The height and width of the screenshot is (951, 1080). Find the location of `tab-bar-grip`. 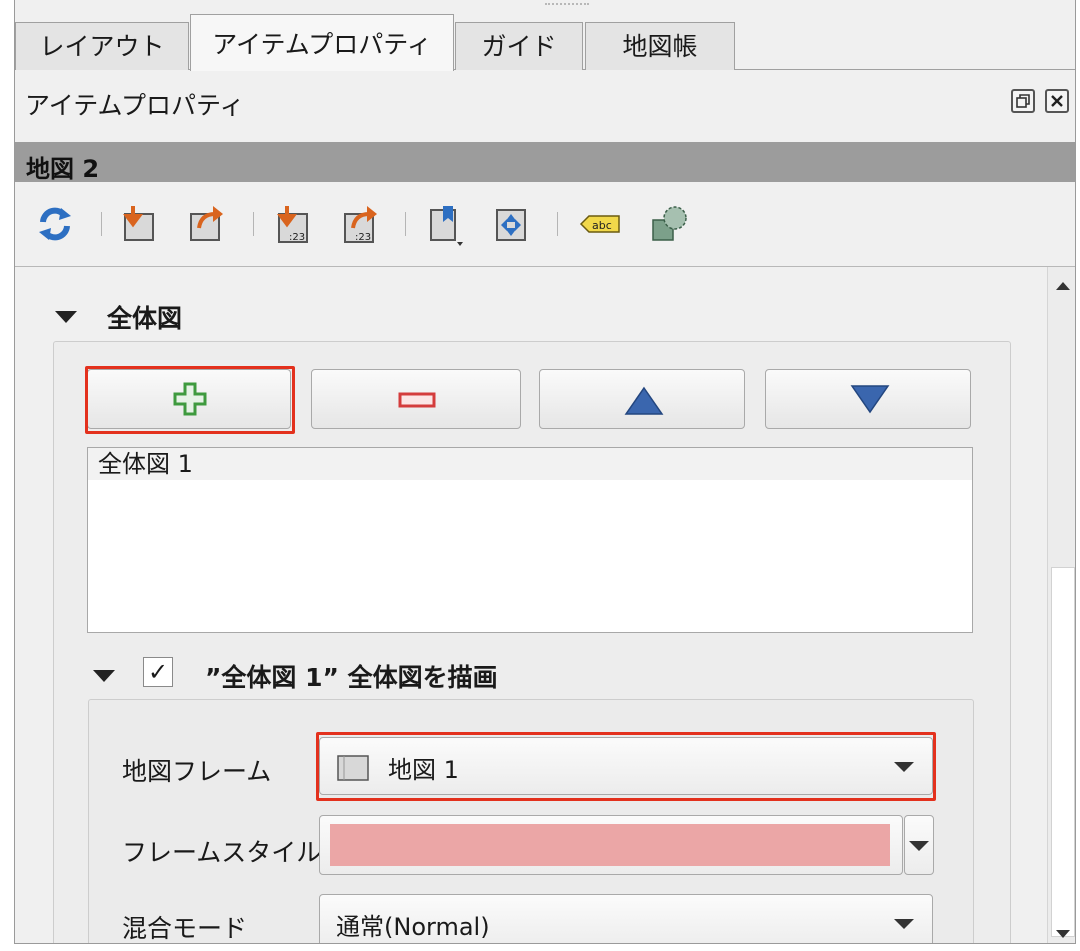

tab-bar-grip is located at coordinates (567, 4).